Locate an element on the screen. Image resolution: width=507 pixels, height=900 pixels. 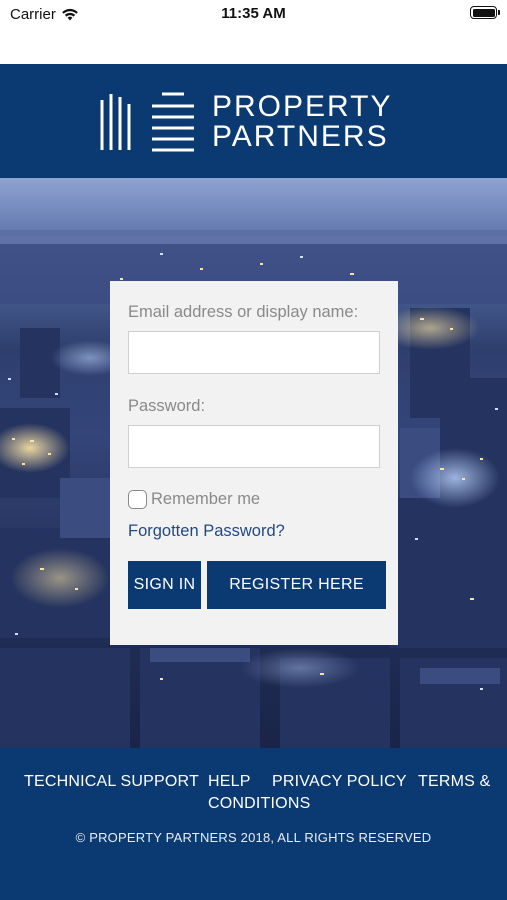
email-field is located at coordinates (254, 352).